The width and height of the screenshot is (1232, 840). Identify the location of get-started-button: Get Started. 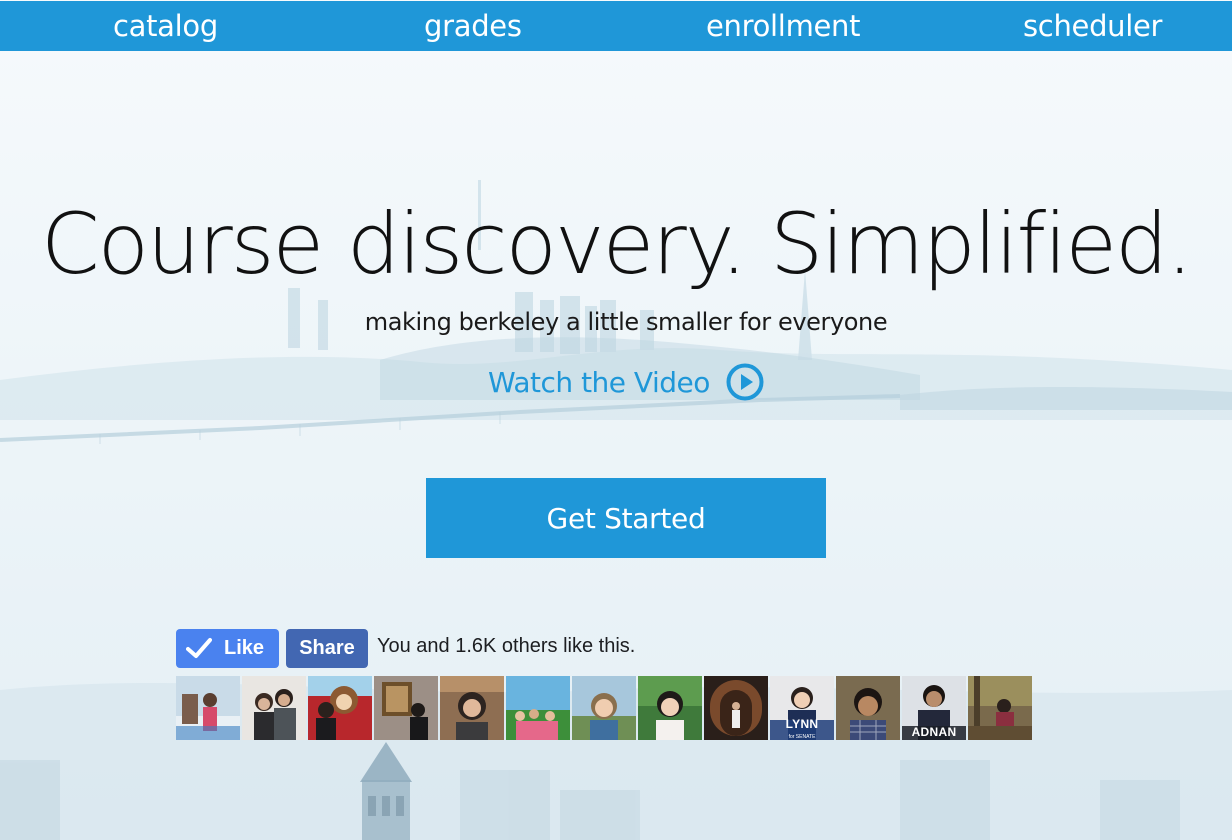
(626, 518).